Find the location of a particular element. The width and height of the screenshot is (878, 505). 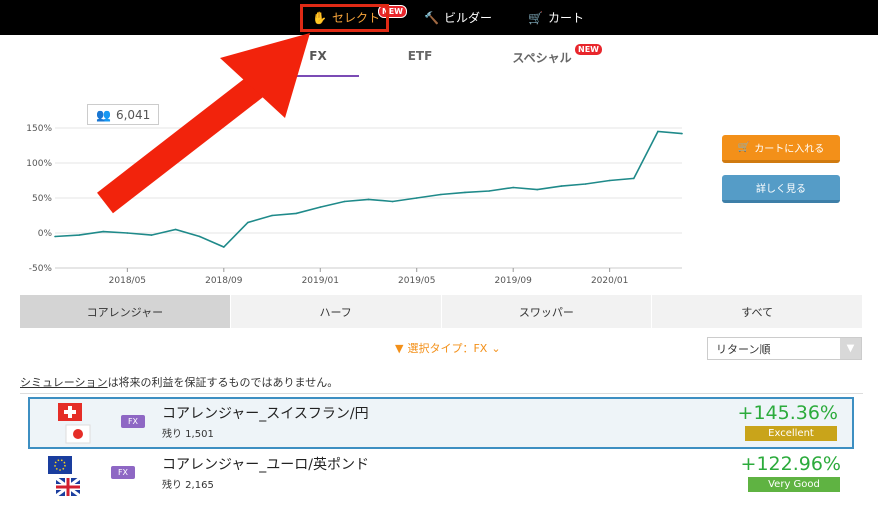

strategy-filter-tabs: コアレンジャー ハーフ スワッパー すべて is located at coordinates (441, 311).